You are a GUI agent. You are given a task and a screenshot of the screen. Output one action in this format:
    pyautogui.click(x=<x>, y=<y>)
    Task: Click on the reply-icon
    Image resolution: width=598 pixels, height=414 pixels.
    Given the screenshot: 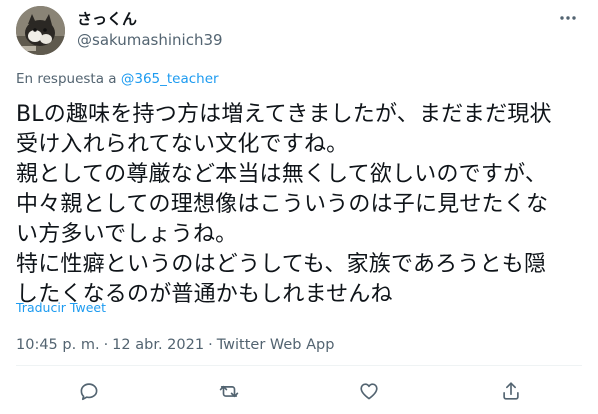 What is the action you would take?
    pyautogui.click(x=89, y=392)
    